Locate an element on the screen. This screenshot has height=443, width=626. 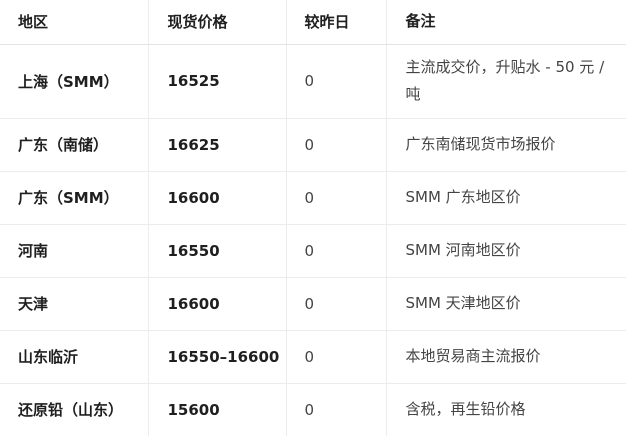
table-row: 山东临沂 16550–16600 0 本地贸易商主流报价 is located at coordinates (313, 357).